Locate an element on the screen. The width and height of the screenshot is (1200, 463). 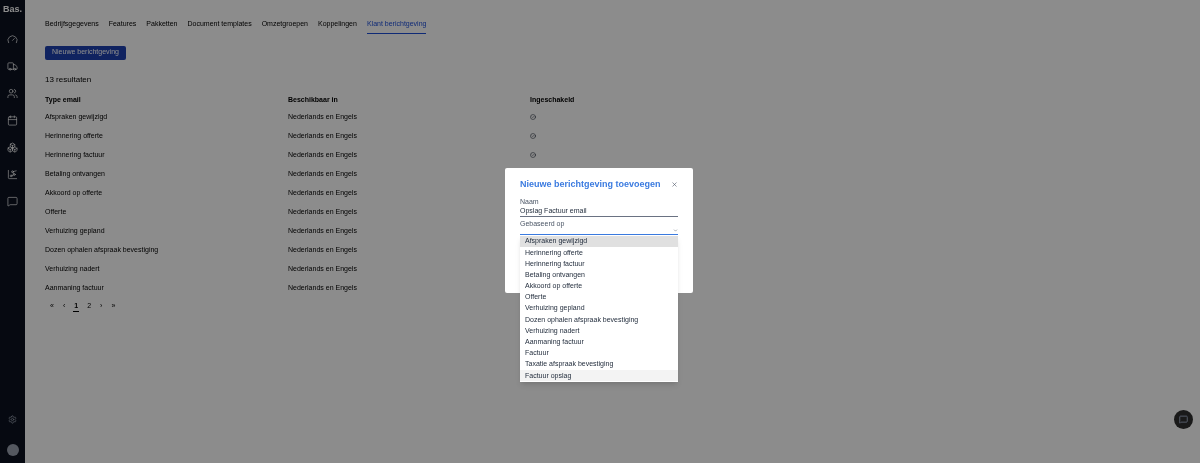
settings-icon is located at coordinates (12, 419).